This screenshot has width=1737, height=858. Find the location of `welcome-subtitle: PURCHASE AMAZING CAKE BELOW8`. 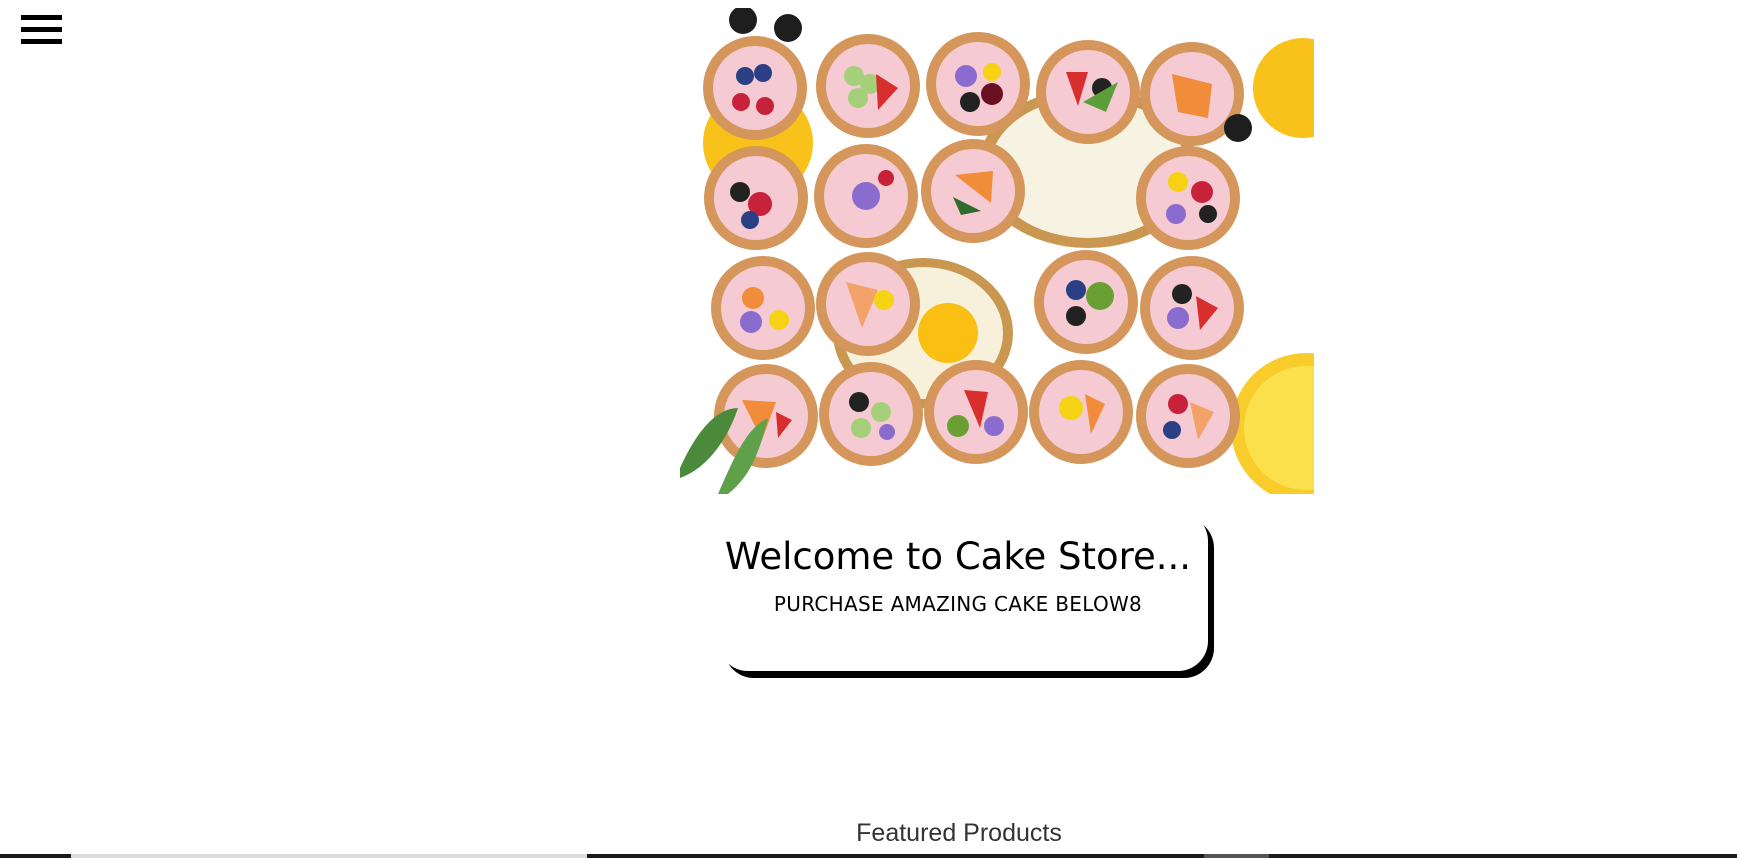

welcome-subtitle: PURCHASE AMAZING CAKE BELOW8 is located at coordinates (958, 604).